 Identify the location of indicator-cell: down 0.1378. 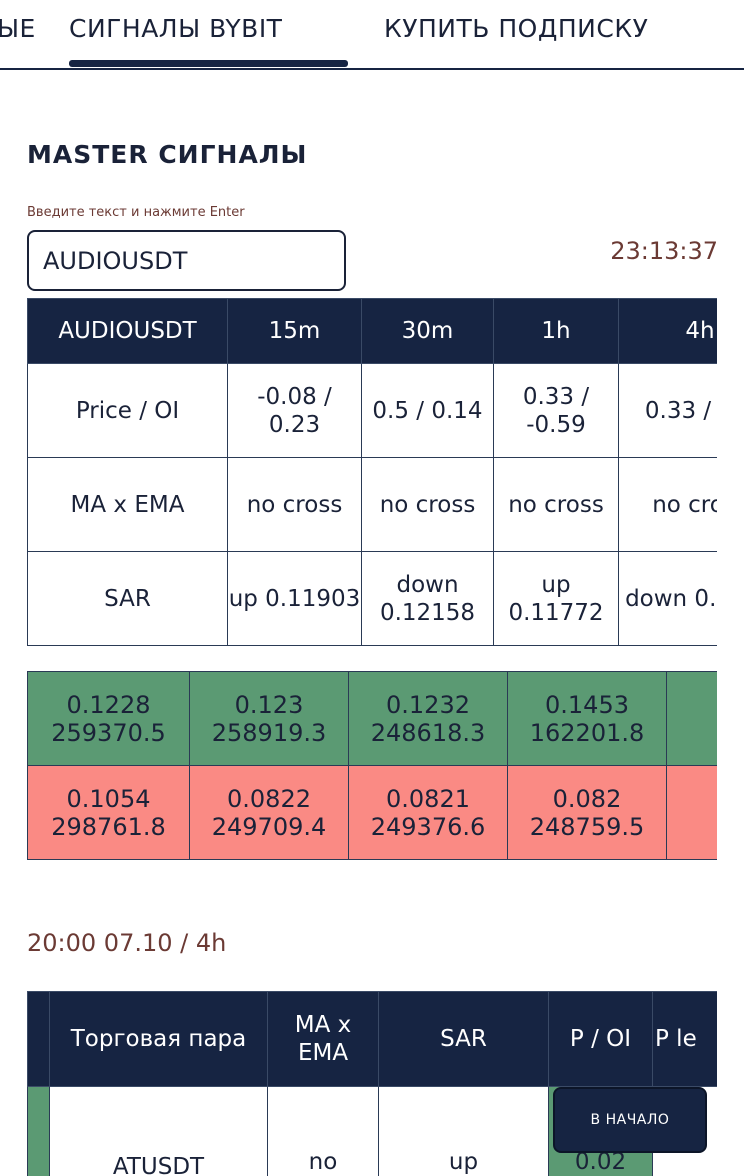
(667, 598).